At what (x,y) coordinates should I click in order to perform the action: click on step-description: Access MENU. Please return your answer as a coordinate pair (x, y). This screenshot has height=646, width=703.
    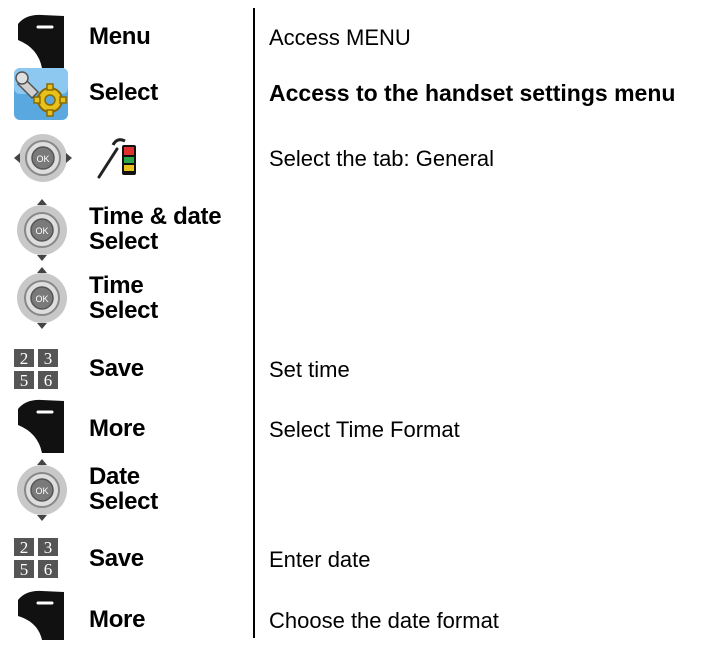
    Looking at the image, I should click on (340, 37).